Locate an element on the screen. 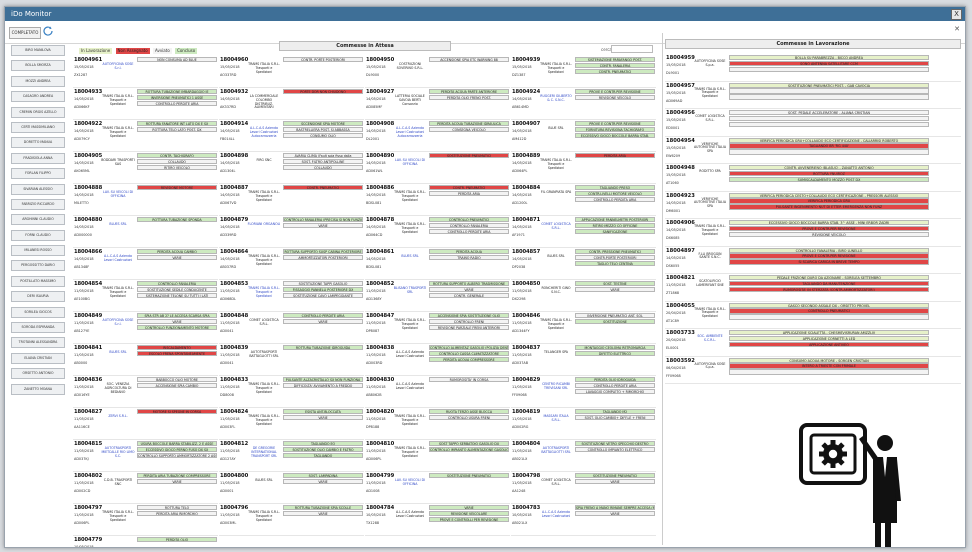 This screenshot has width=972, height=552. refresh-icon is located at coordinates (48, 31).